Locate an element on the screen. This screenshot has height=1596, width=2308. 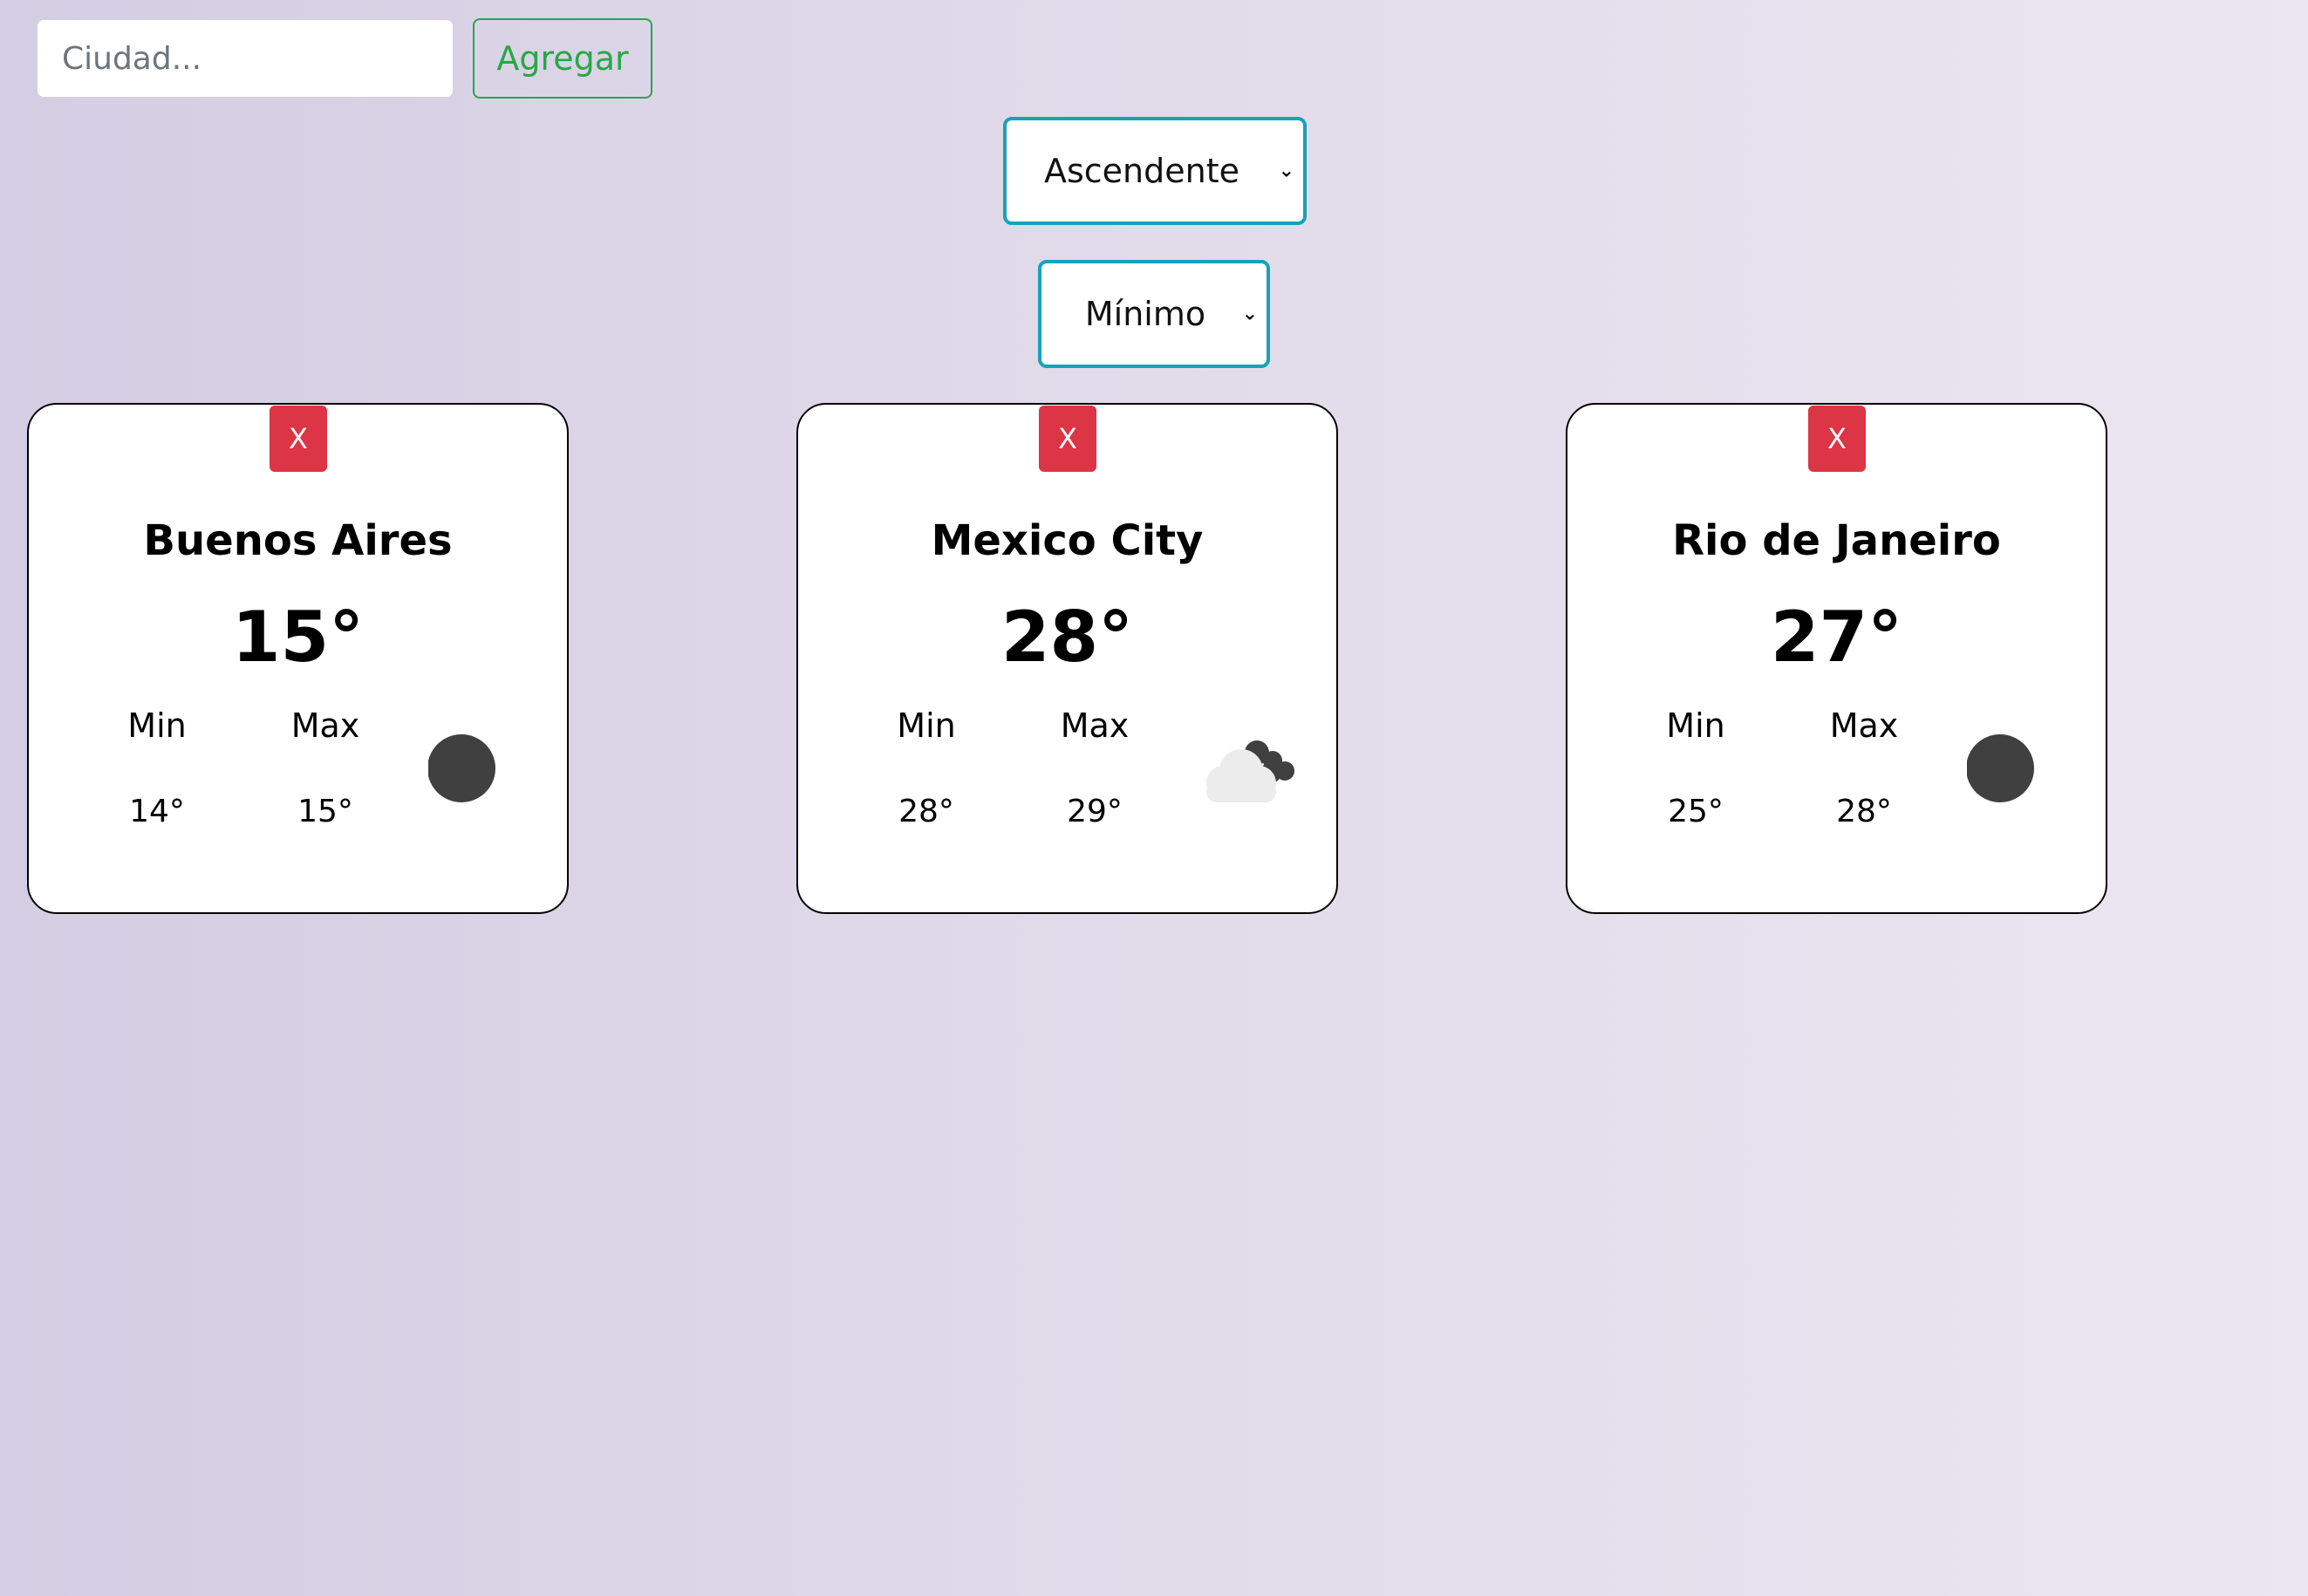
city-name: Rio de Janeiro is located at coordinates (1837, 541).